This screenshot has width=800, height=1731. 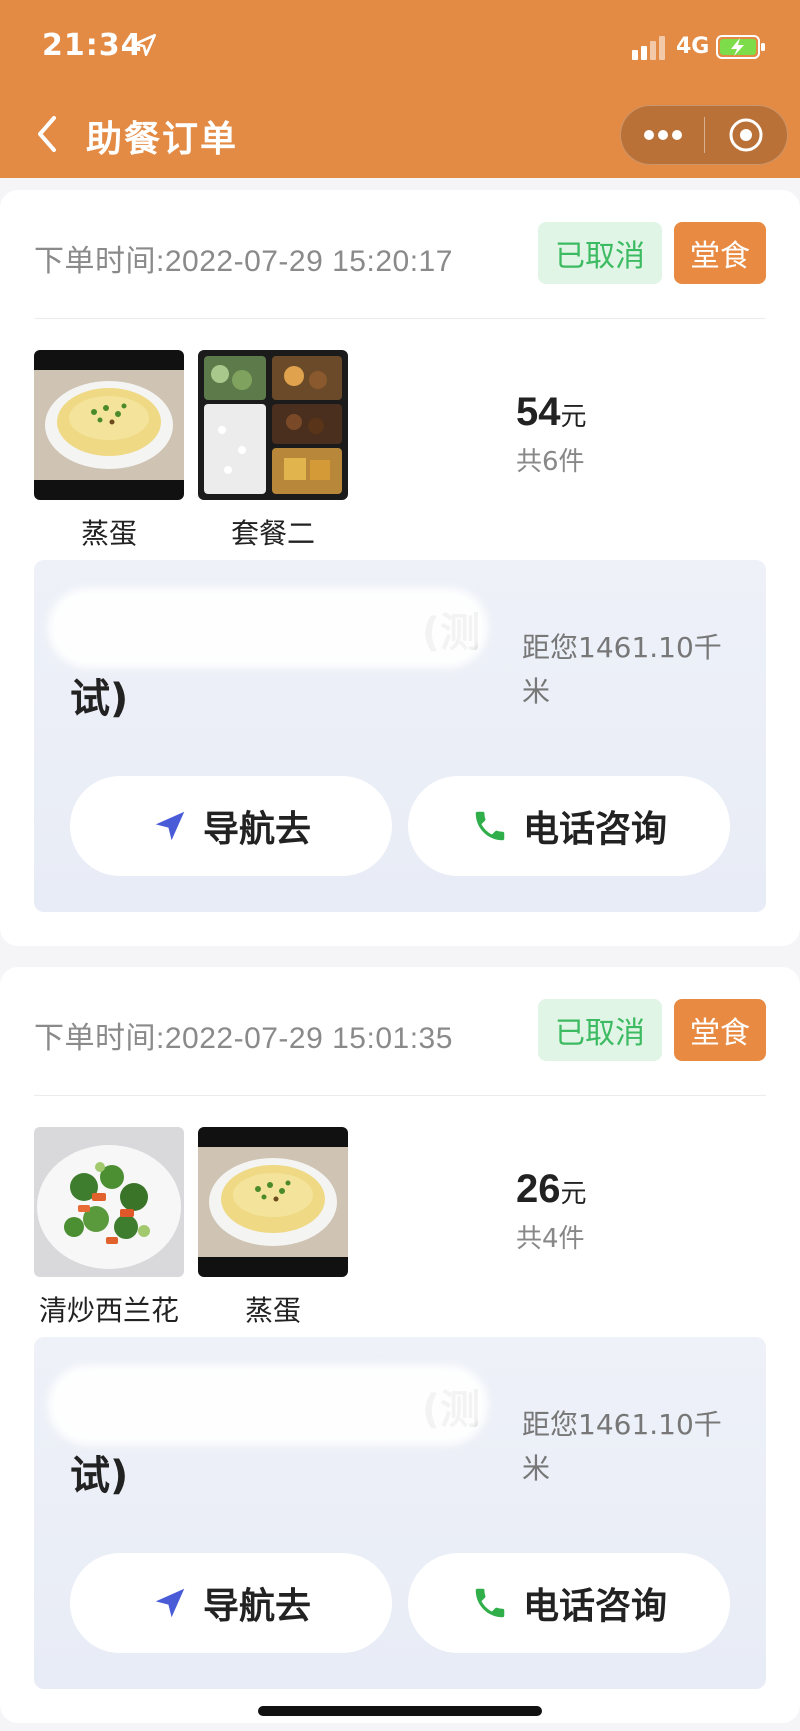 I want to click on dish-item: 清炒西兰花, so click(x=109, y=1228).